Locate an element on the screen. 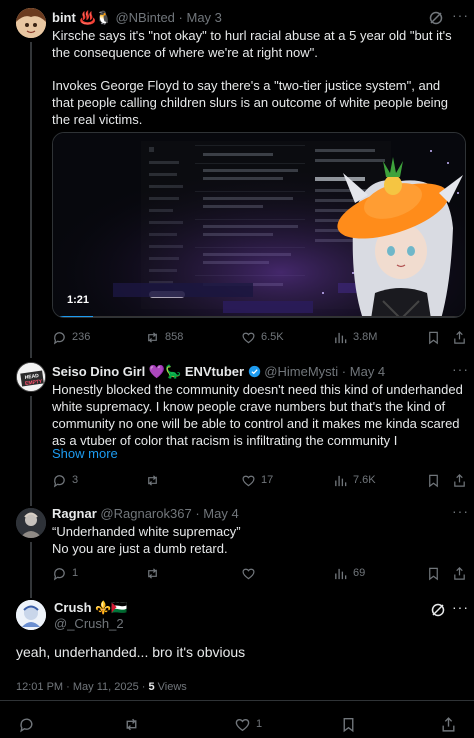 This screenshot has height=738, width=474. views-button: 69 is located at coordinates (349, 573).